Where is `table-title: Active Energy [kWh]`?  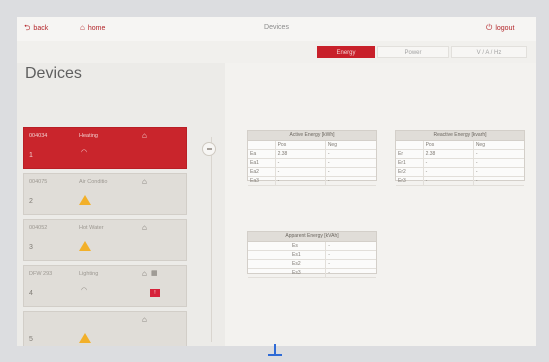 table-title: Active Energy [kWh] is located at coordinates (312, 136).